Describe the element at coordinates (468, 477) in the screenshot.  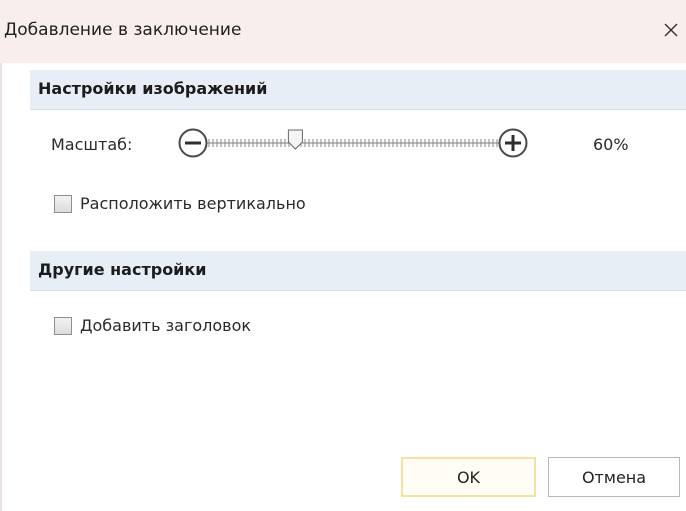
I see `ok-button: OK` at that location.